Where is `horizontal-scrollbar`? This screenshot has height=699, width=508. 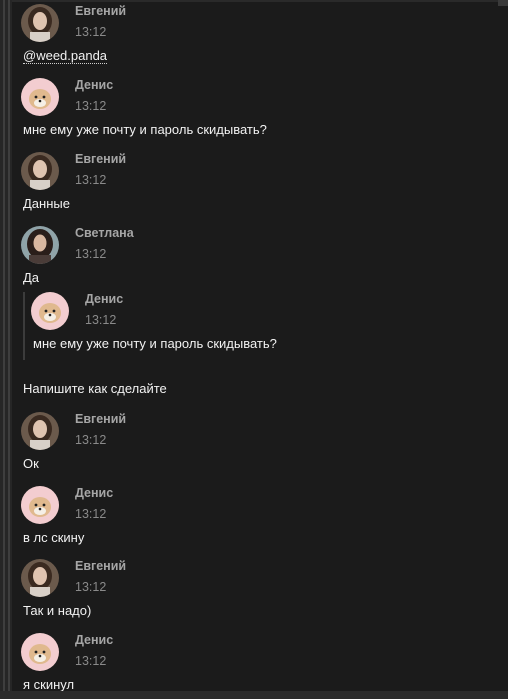 horizontal-scrollbar is located at coordinates (254, 695).